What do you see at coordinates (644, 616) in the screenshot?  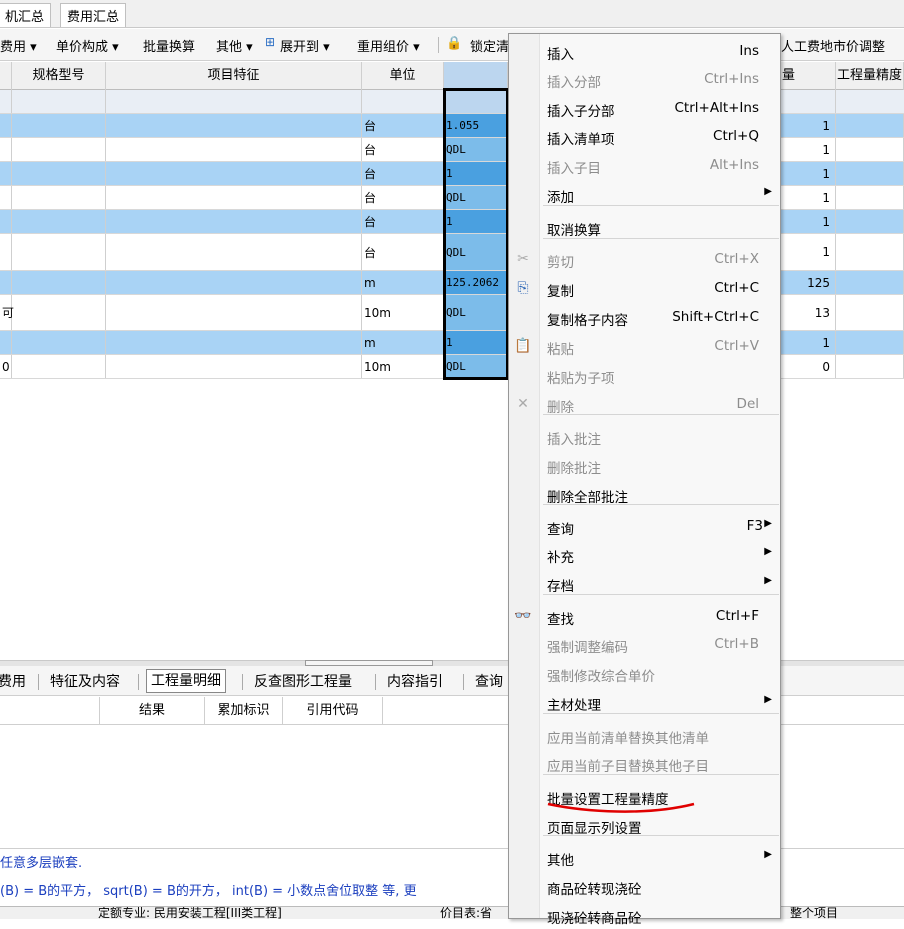 I see `menu-item-find: 👓 查找 Ctrl+F` at bounding box center [644, 616].